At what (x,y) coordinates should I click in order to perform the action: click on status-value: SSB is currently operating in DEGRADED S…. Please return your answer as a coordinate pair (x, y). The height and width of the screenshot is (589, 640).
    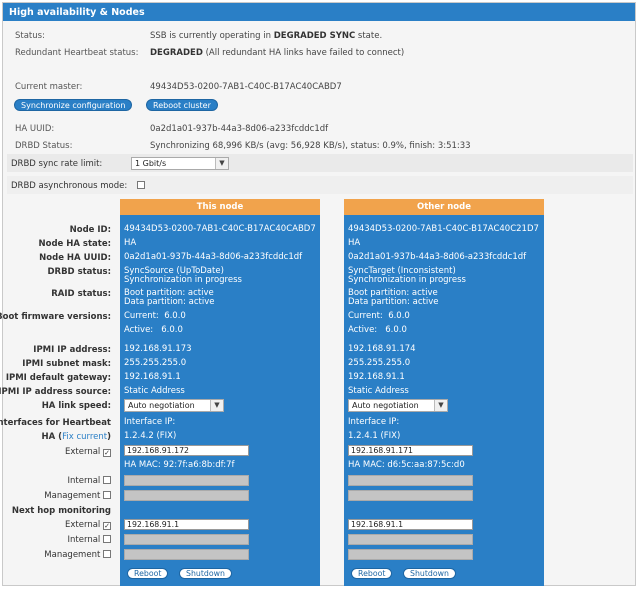
    Looking at the image, I should click on (266, 36).